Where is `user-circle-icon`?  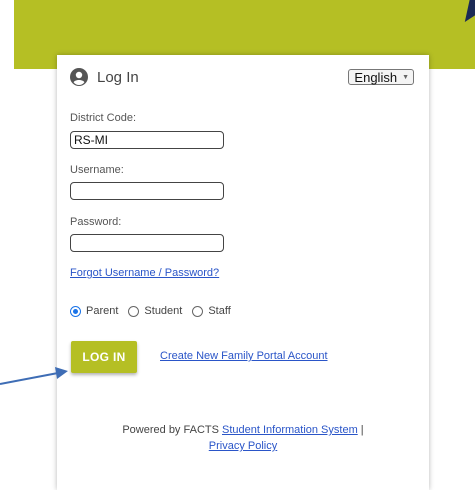
user-circle-icon is located at coordinates (79, 77).